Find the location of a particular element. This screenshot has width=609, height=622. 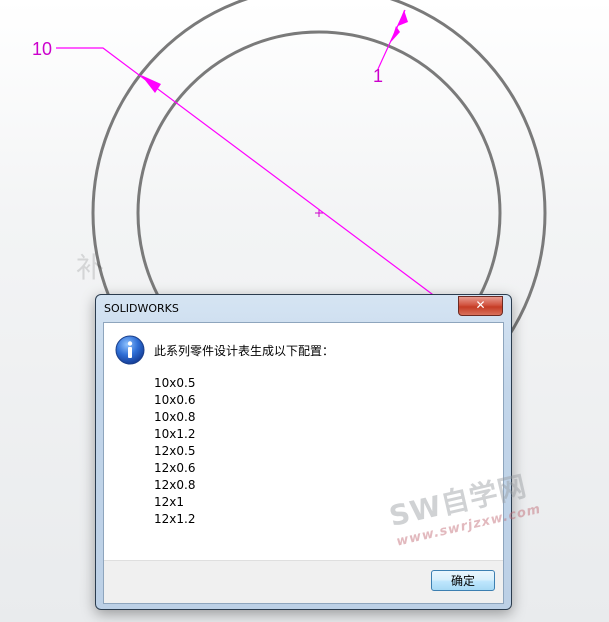

close-button: ✕ is located at coordinates (480, 306).